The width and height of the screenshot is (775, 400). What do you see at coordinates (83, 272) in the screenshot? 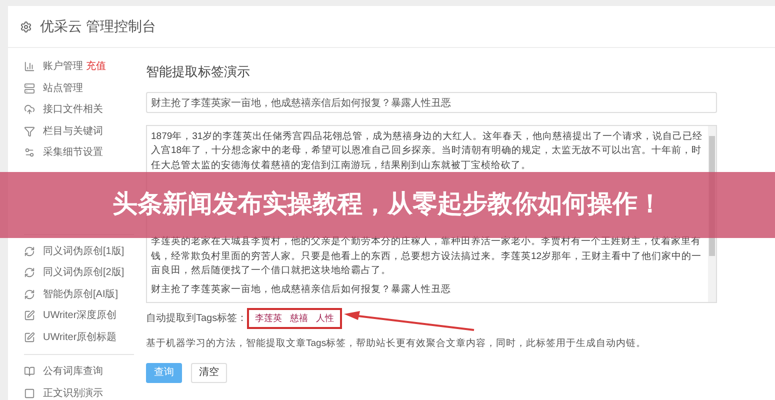
I see `sidebar-item: 同义词伪原创[2版]` at bounding box center [83, 272].